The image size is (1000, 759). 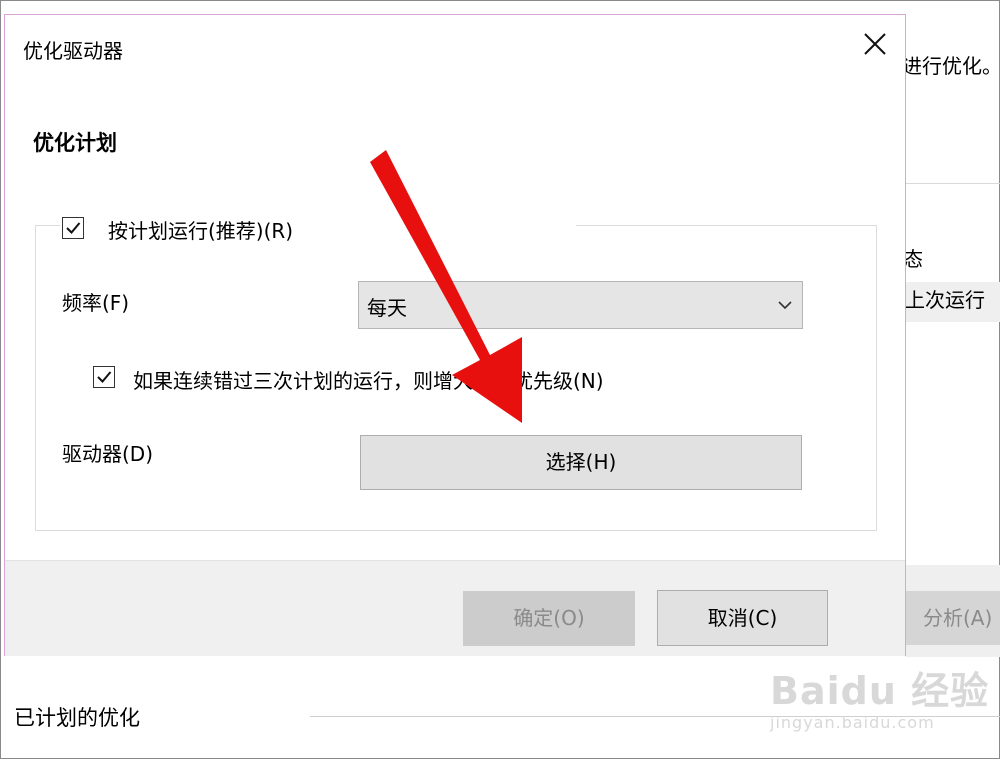 I want to click on frequency-dropdown: 每天, so click(x=580, y=305).